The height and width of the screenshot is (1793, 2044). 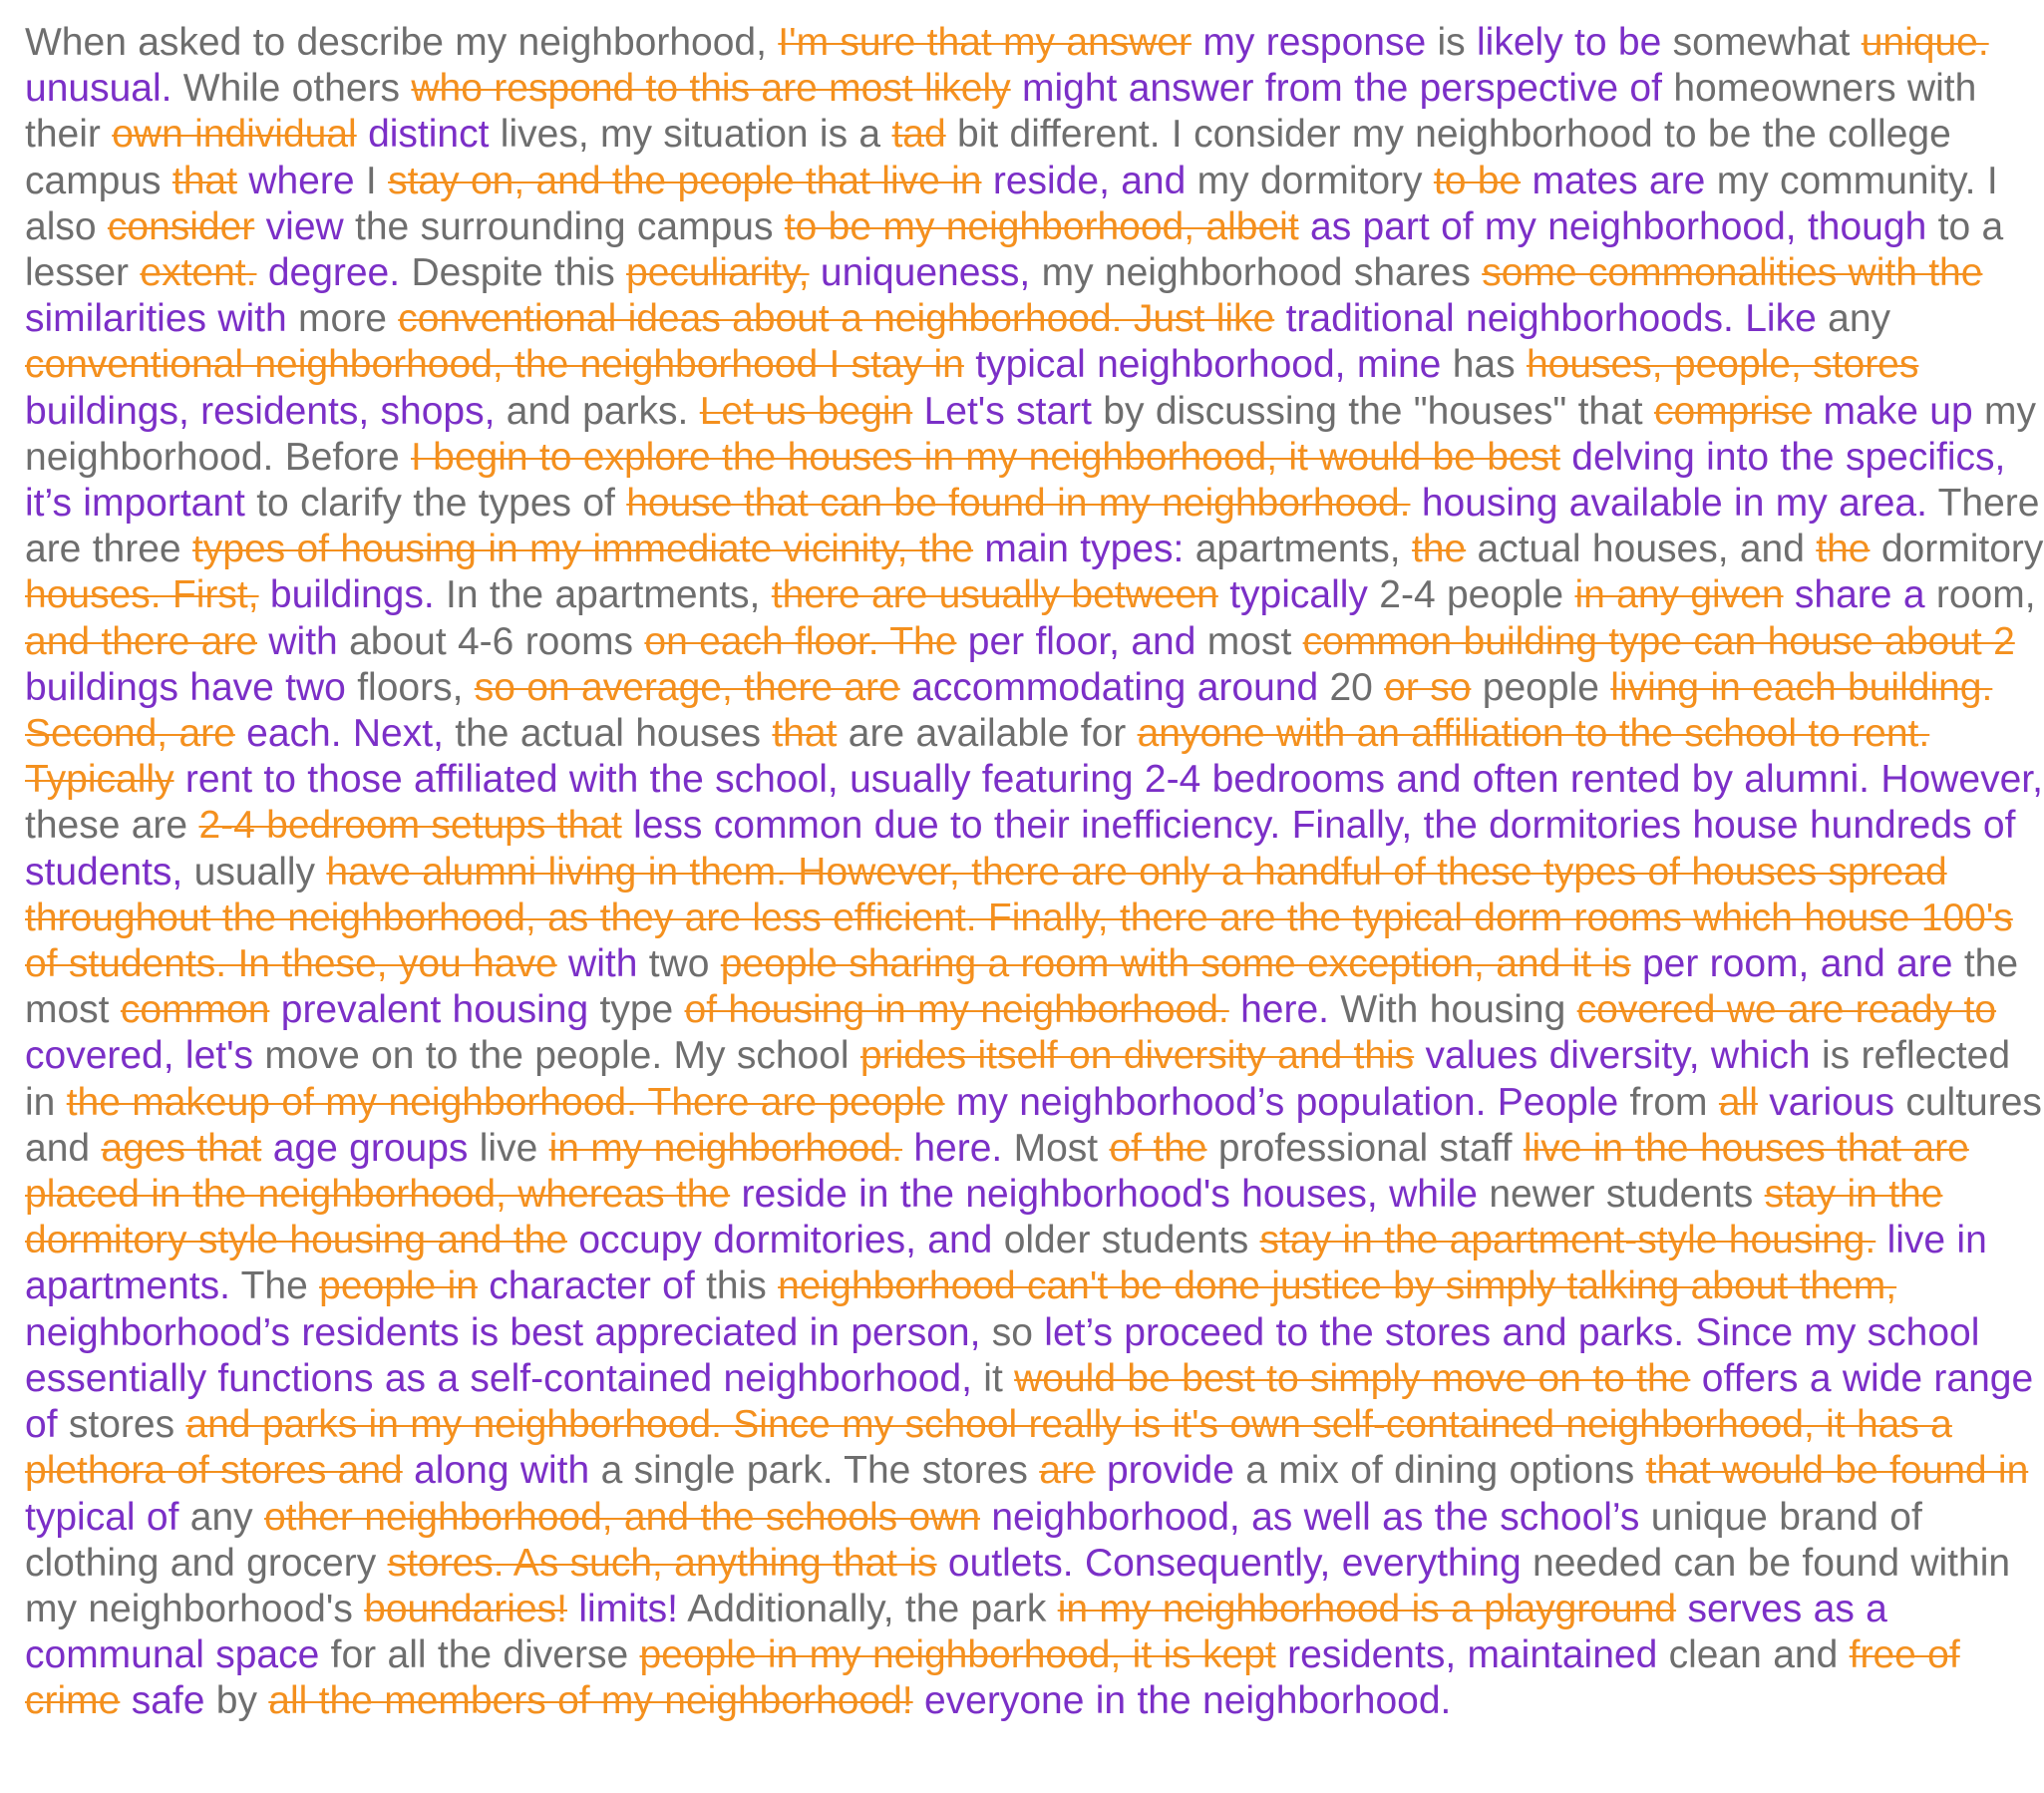 I want to click on inserted-text: residents, maintained, so click(x=1472, y=1655).